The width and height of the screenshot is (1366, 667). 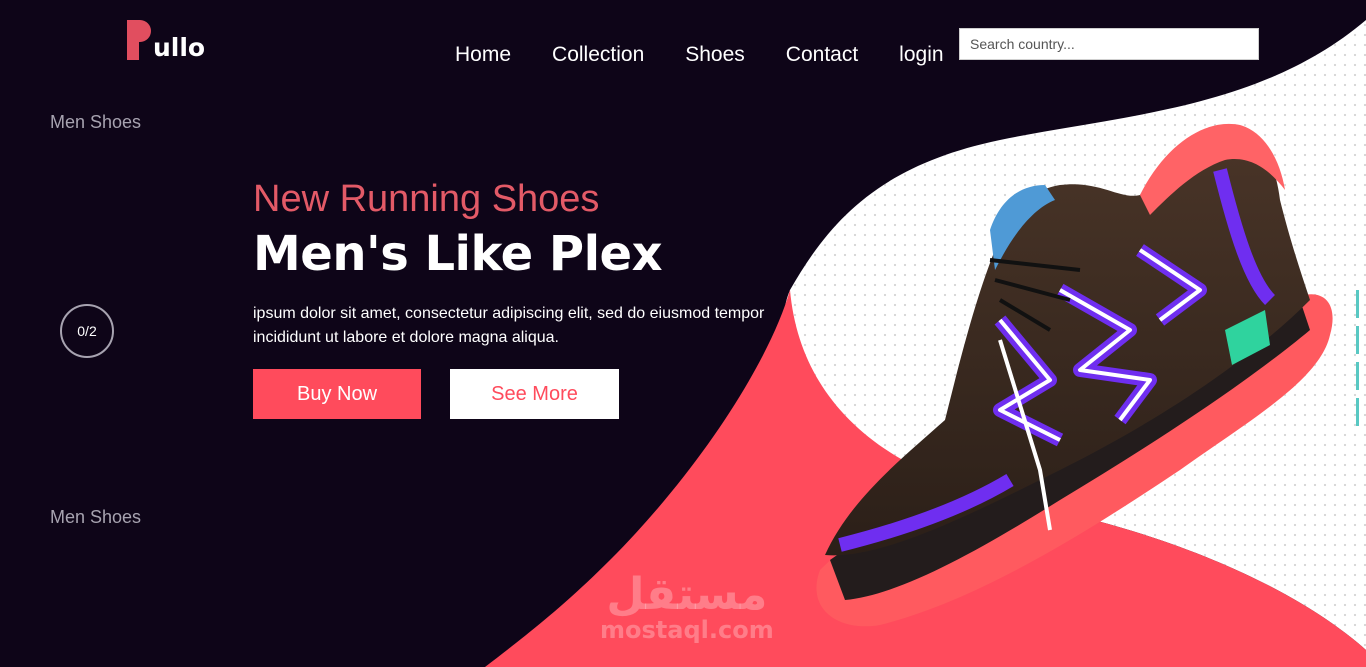 I want to click on side-label-bottom: Men Shoes, so click(x=96, y=517).